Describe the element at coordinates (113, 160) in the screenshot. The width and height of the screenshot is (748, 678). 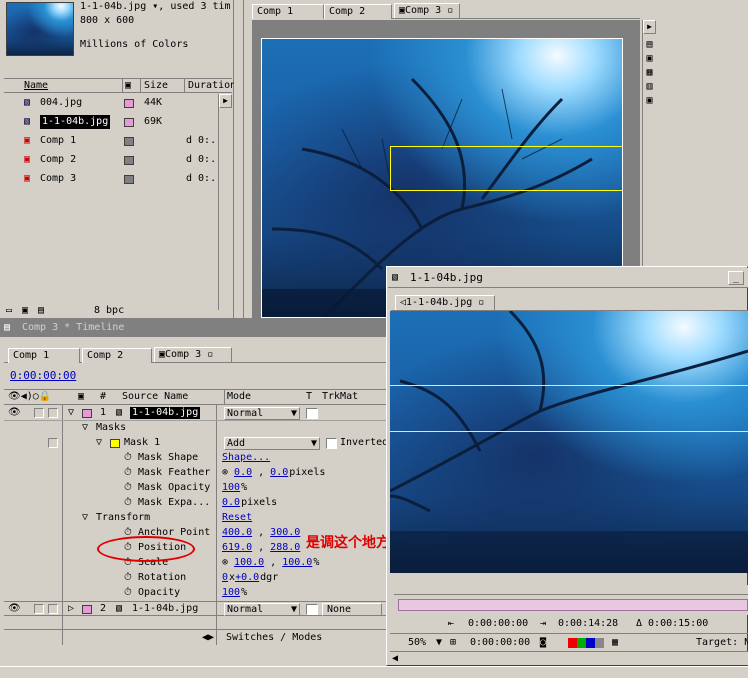
I see `project-item: ▣ Comp 2 d 0:..` at that location.